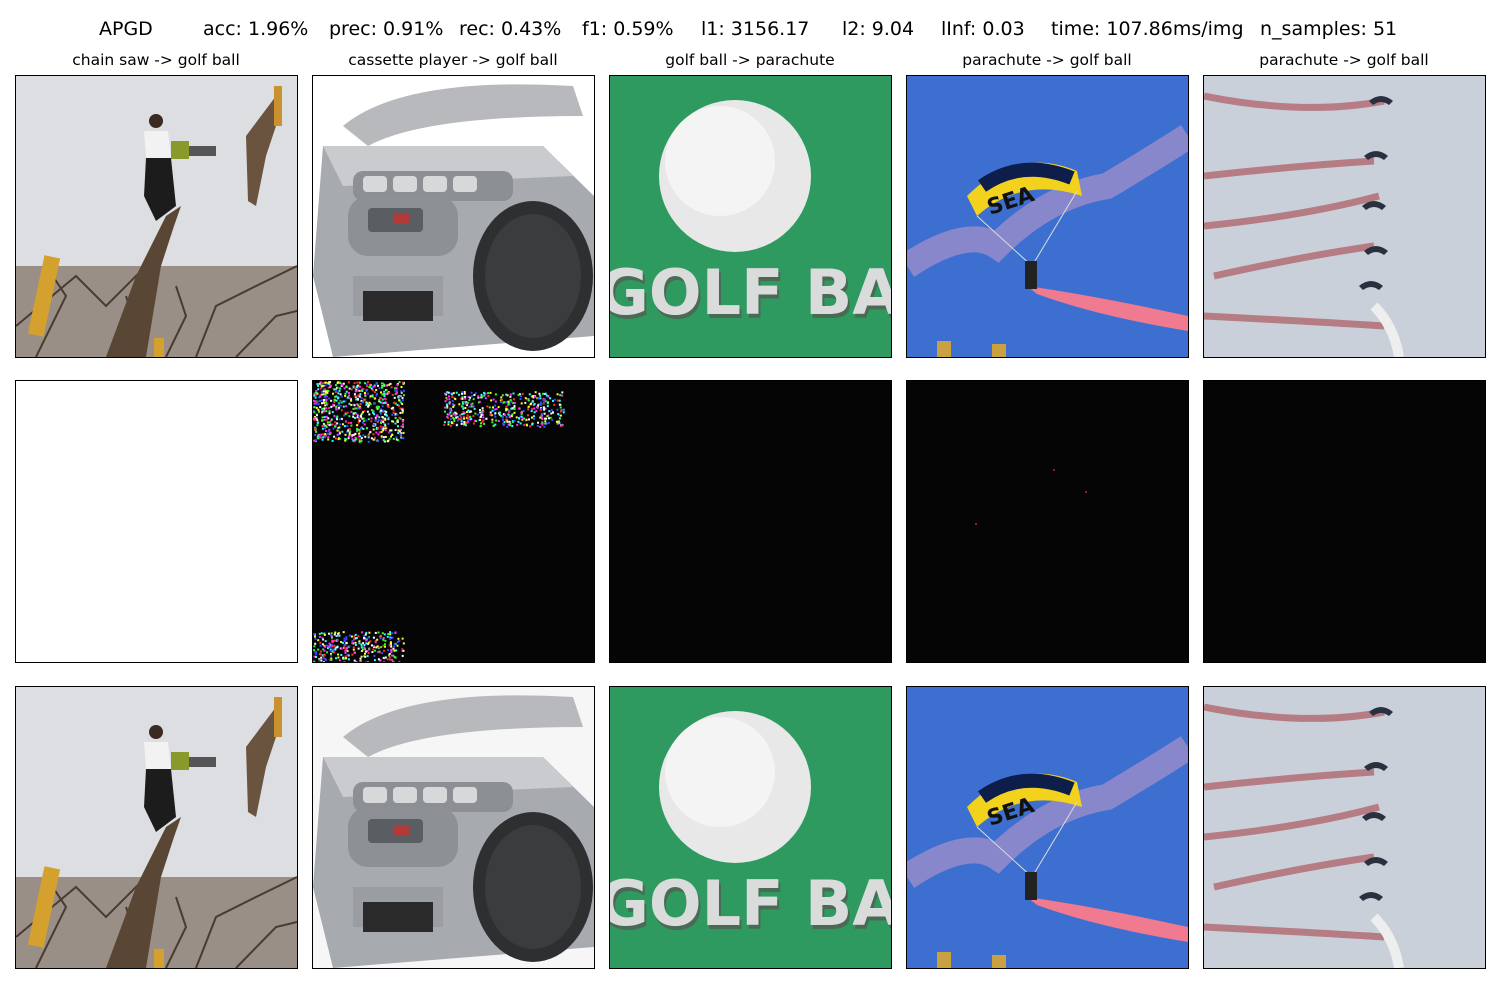 This screenshot has width=1500, height=1000. What do you see at coordinates (126, 29) in the screenshot?
I see `method-label: APGD` at bounding box center [126, 29].